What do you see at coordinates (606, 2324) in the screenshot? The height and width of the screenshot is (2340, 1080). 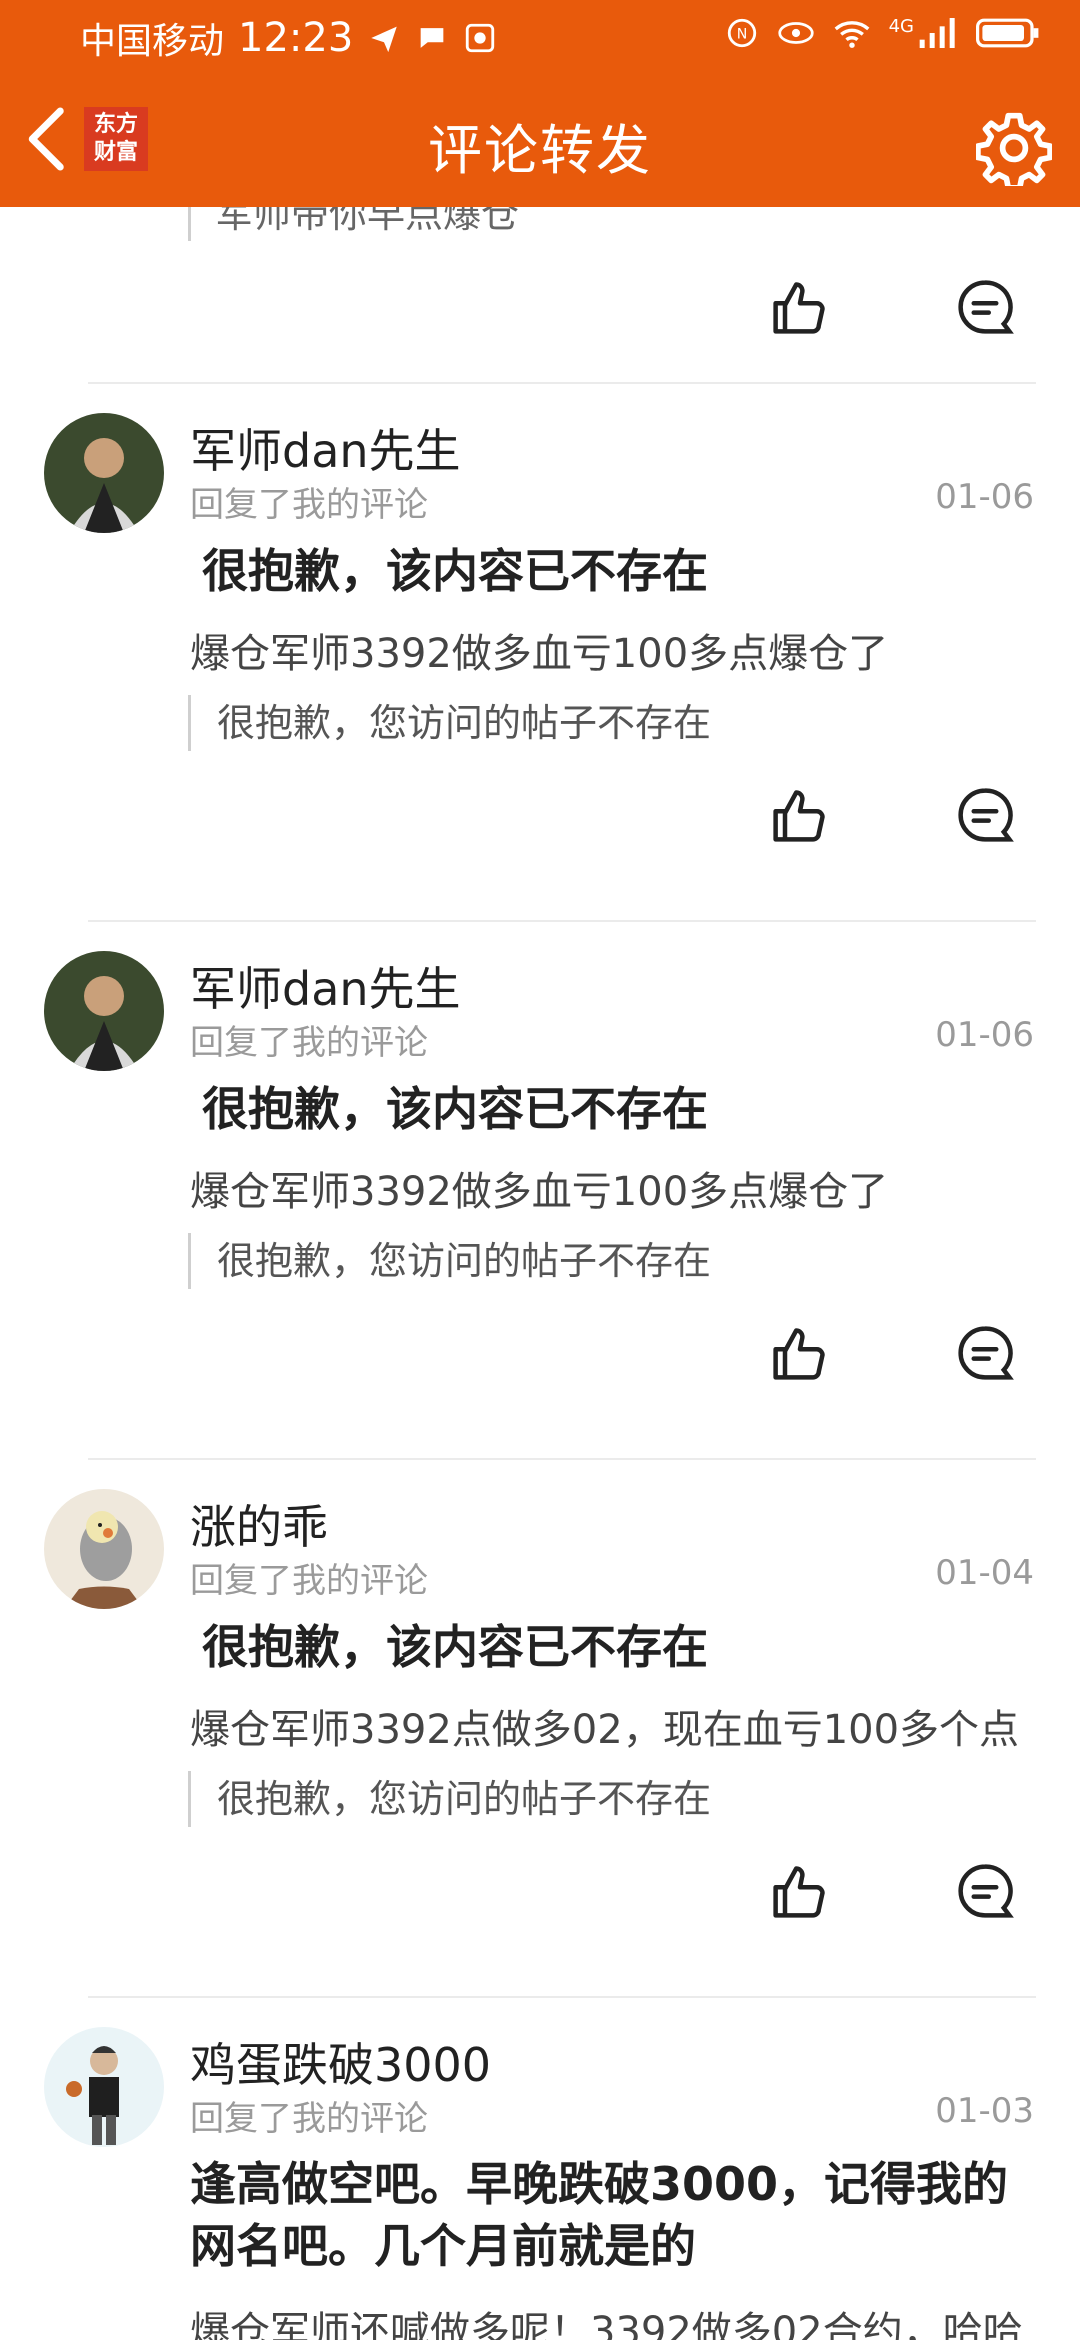 I see `comment-body: 爆仓军师还喊做多呢！3392做多02合约，哈哈` at bounding box center [606, 2324].